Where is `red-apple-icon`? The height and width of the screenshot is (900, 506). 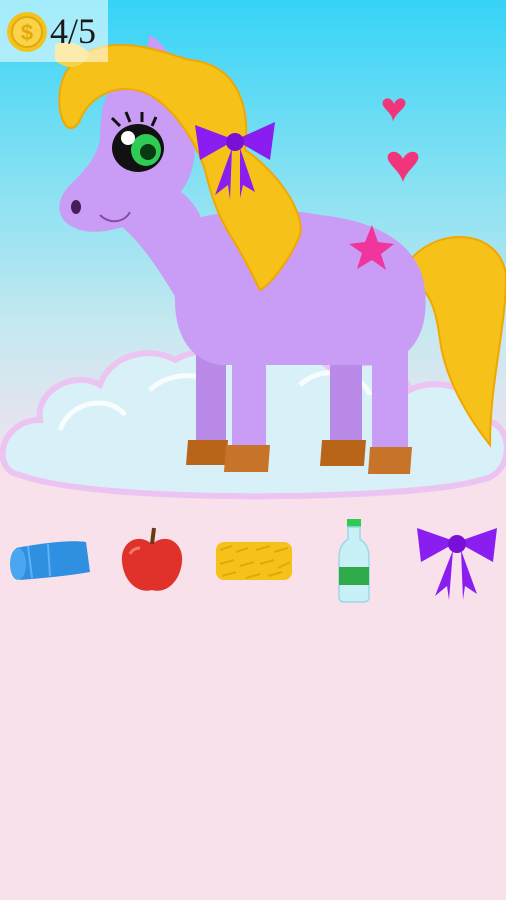
red-apple-icon is located at coordinates (152, 559).